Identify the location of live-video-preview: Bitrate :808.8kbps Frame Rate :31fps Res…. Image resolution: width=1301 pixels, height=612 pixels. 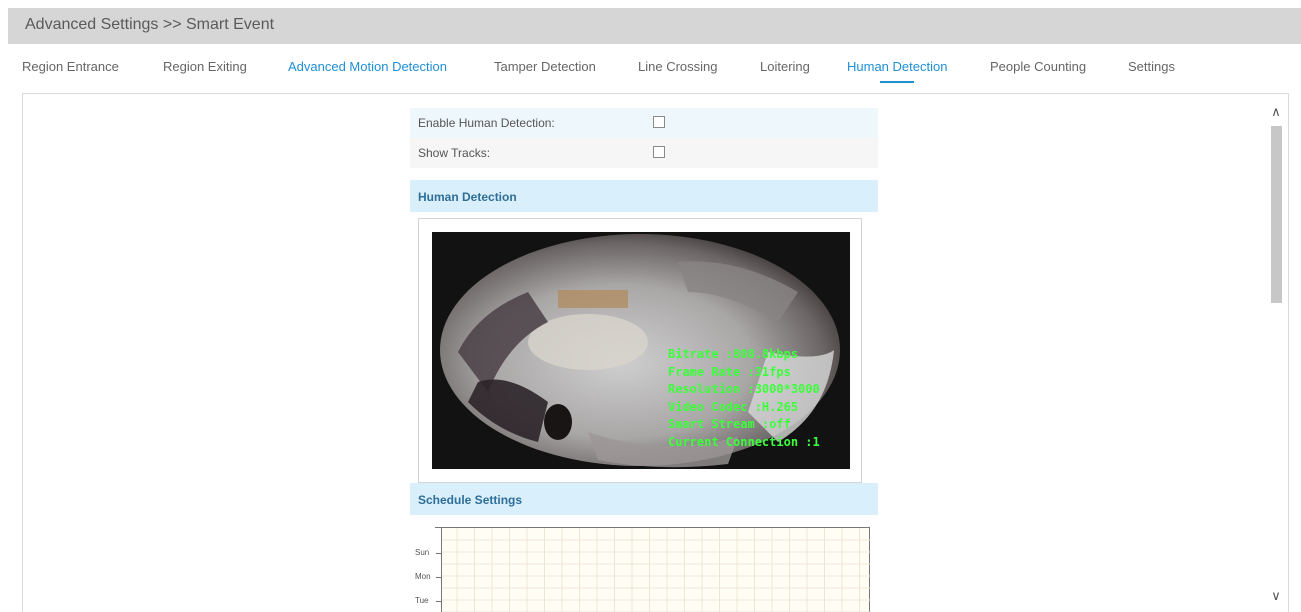
(641, 350).